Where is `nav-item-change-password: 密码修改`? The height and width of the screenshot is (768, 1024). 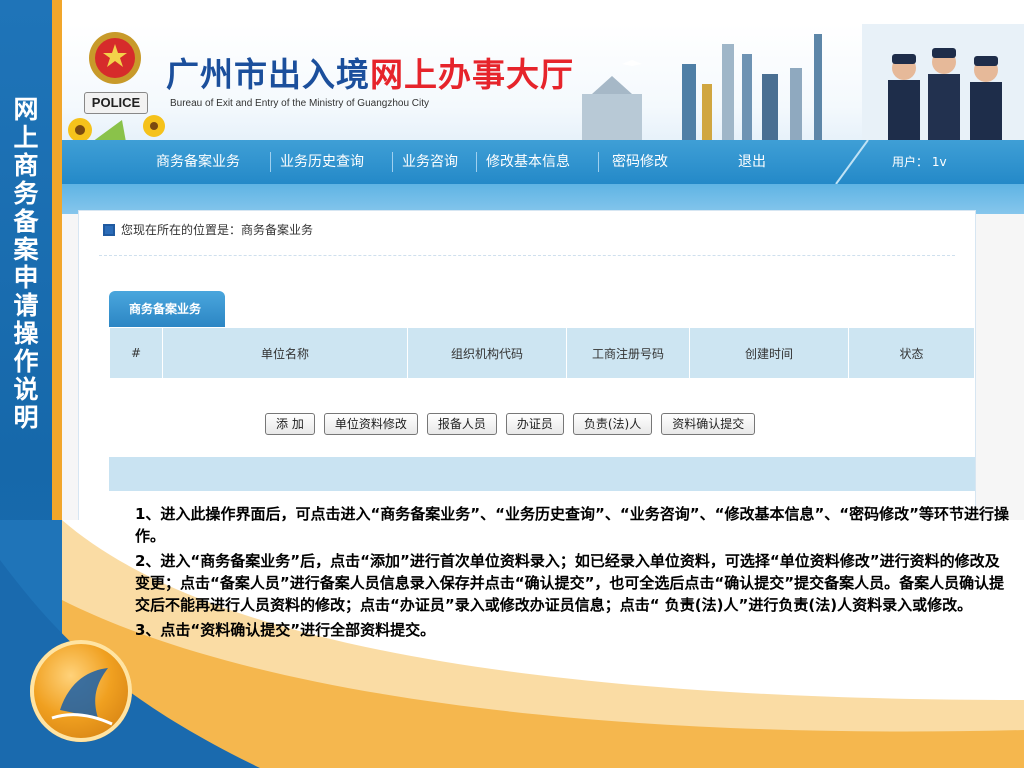 nav-item-change-password: 密码修改 is located at coordinates (640, 162).